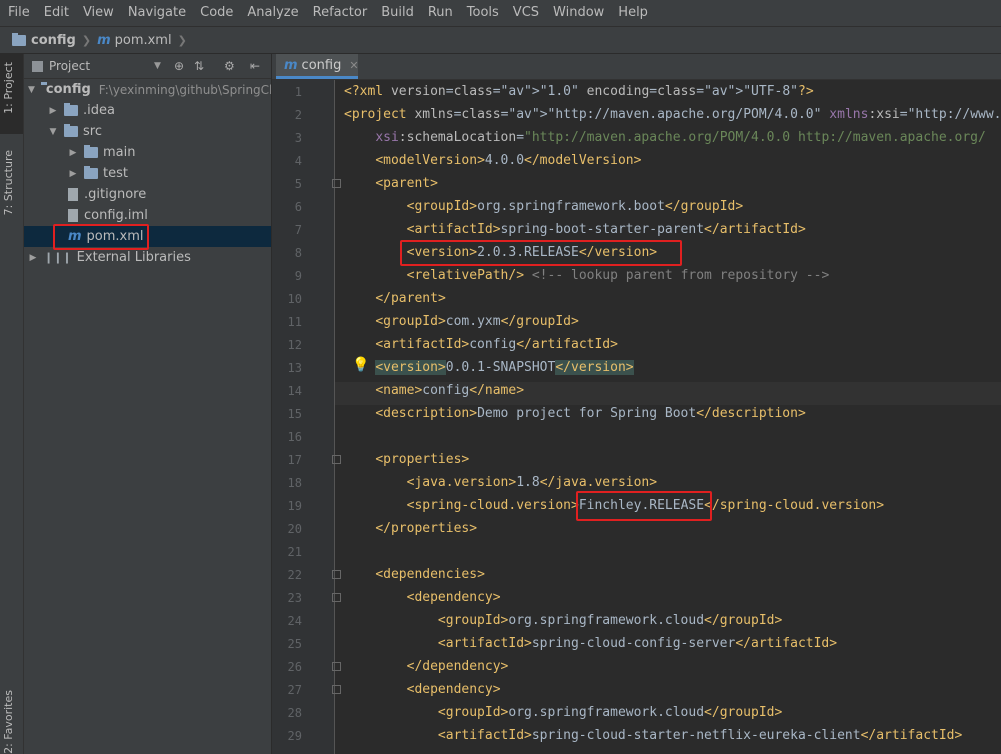 This screenshot has width=1001, height=754. Describe the element at coordinates (453, 689) in the screenshot. I see `code-line: <dependency>` at that location.